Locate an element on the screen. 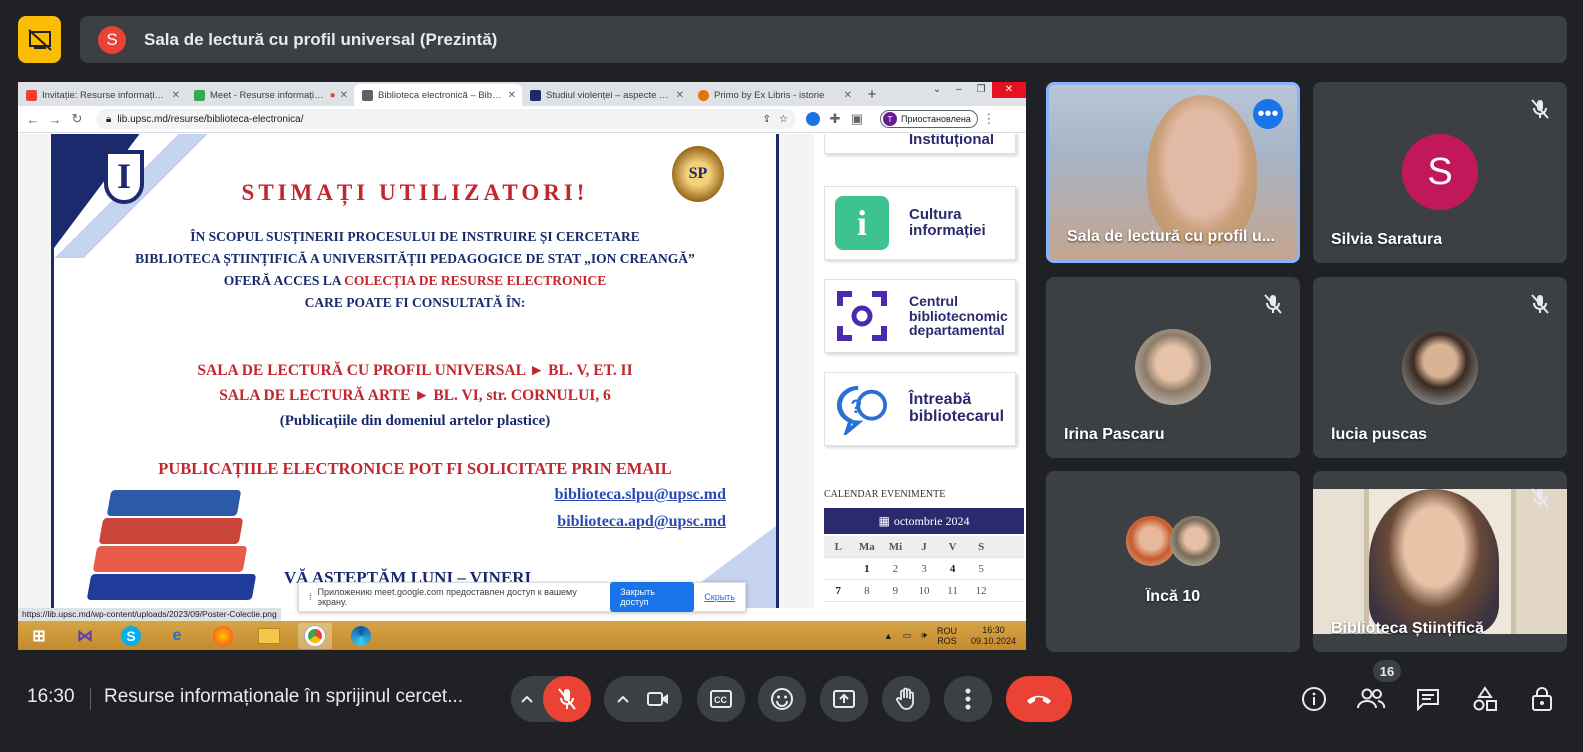 This screenshot has width=1583, height=752. email-link: biblioteca.slpu@upsc.md is located at coordinates (640, 495).